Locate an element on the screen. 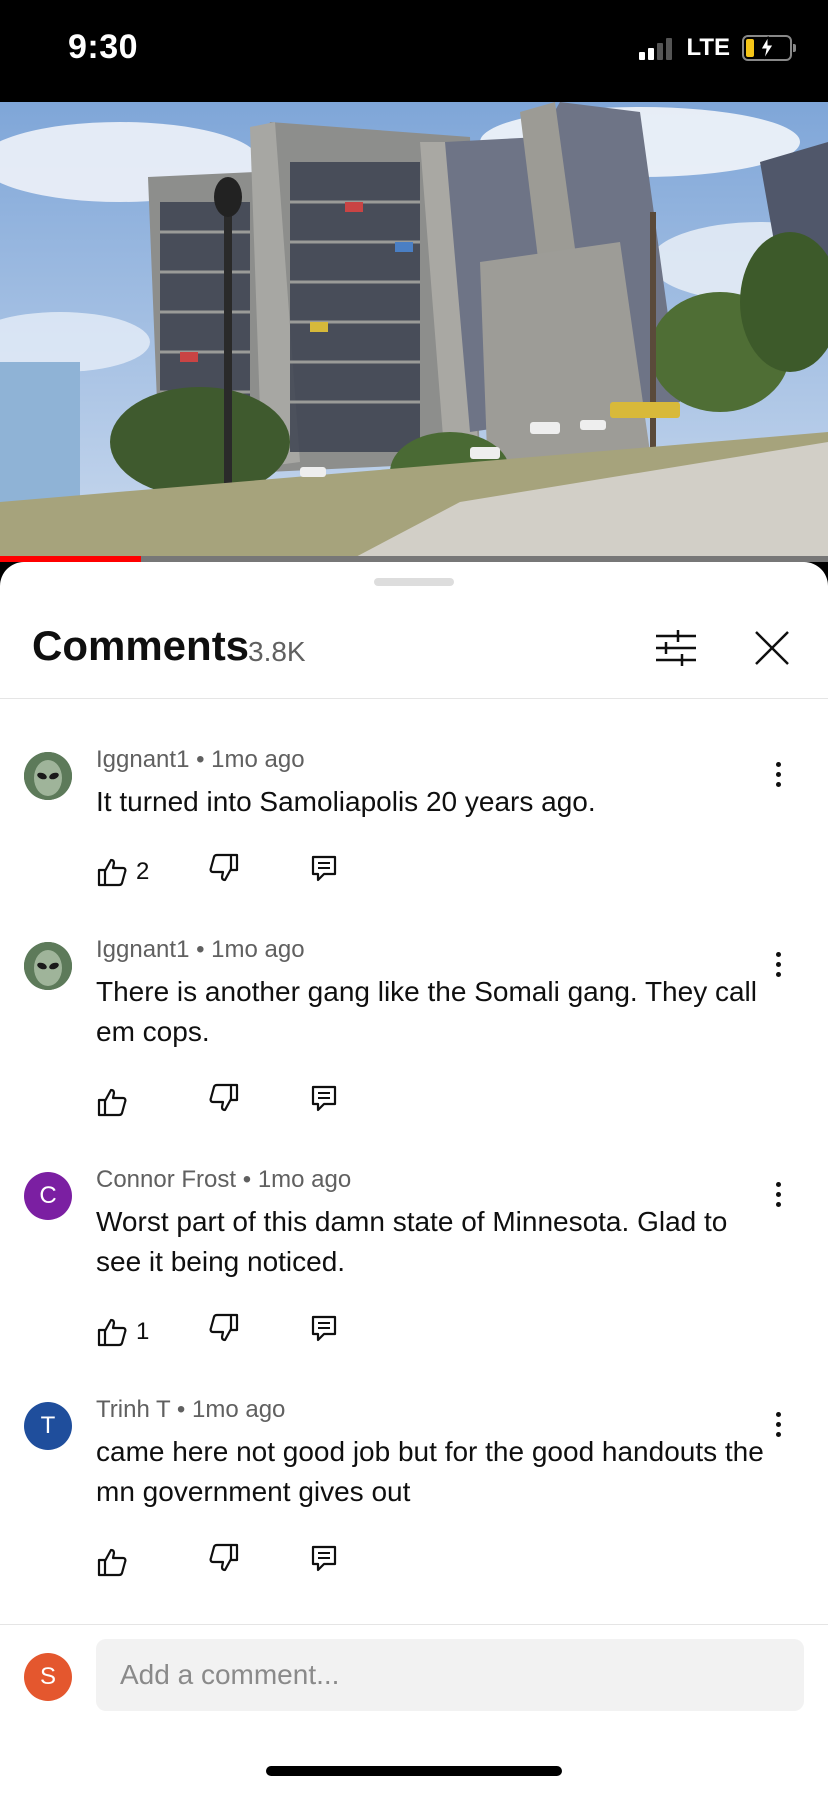 This screenshot has width=828, height=1793. comment-actions: 2 is located at coordinates (246, 872).